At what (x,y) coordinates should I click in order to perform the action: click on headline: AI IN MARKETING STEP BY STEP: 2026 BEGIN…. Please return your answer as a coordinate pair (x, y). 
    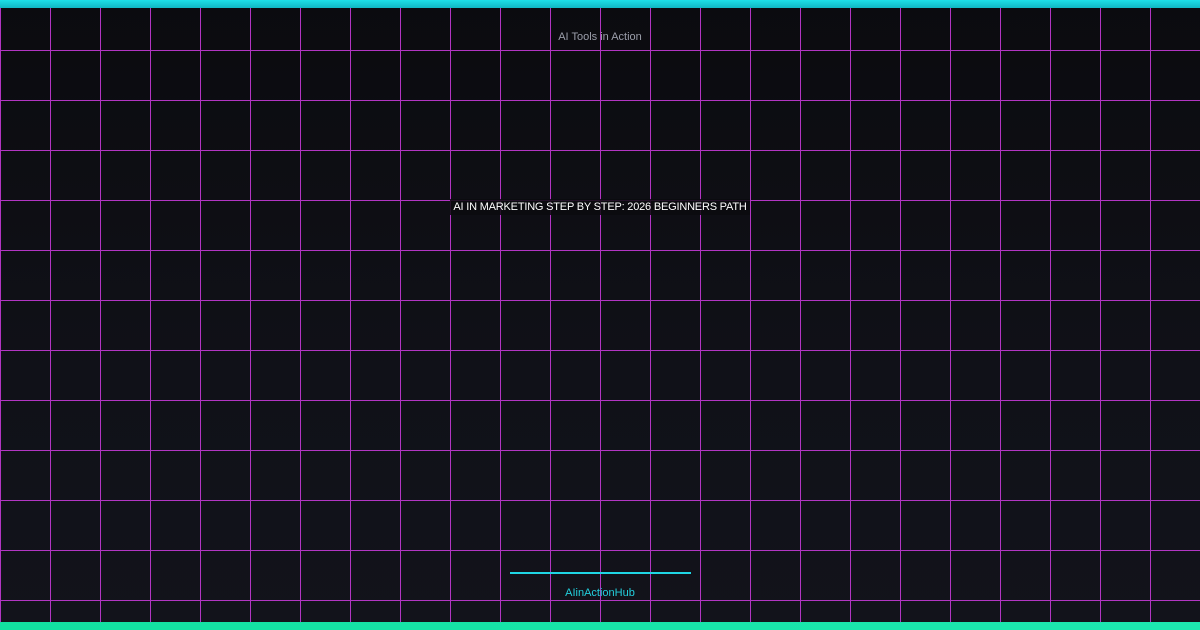
    Looking at the image, I should click on (600, 207).